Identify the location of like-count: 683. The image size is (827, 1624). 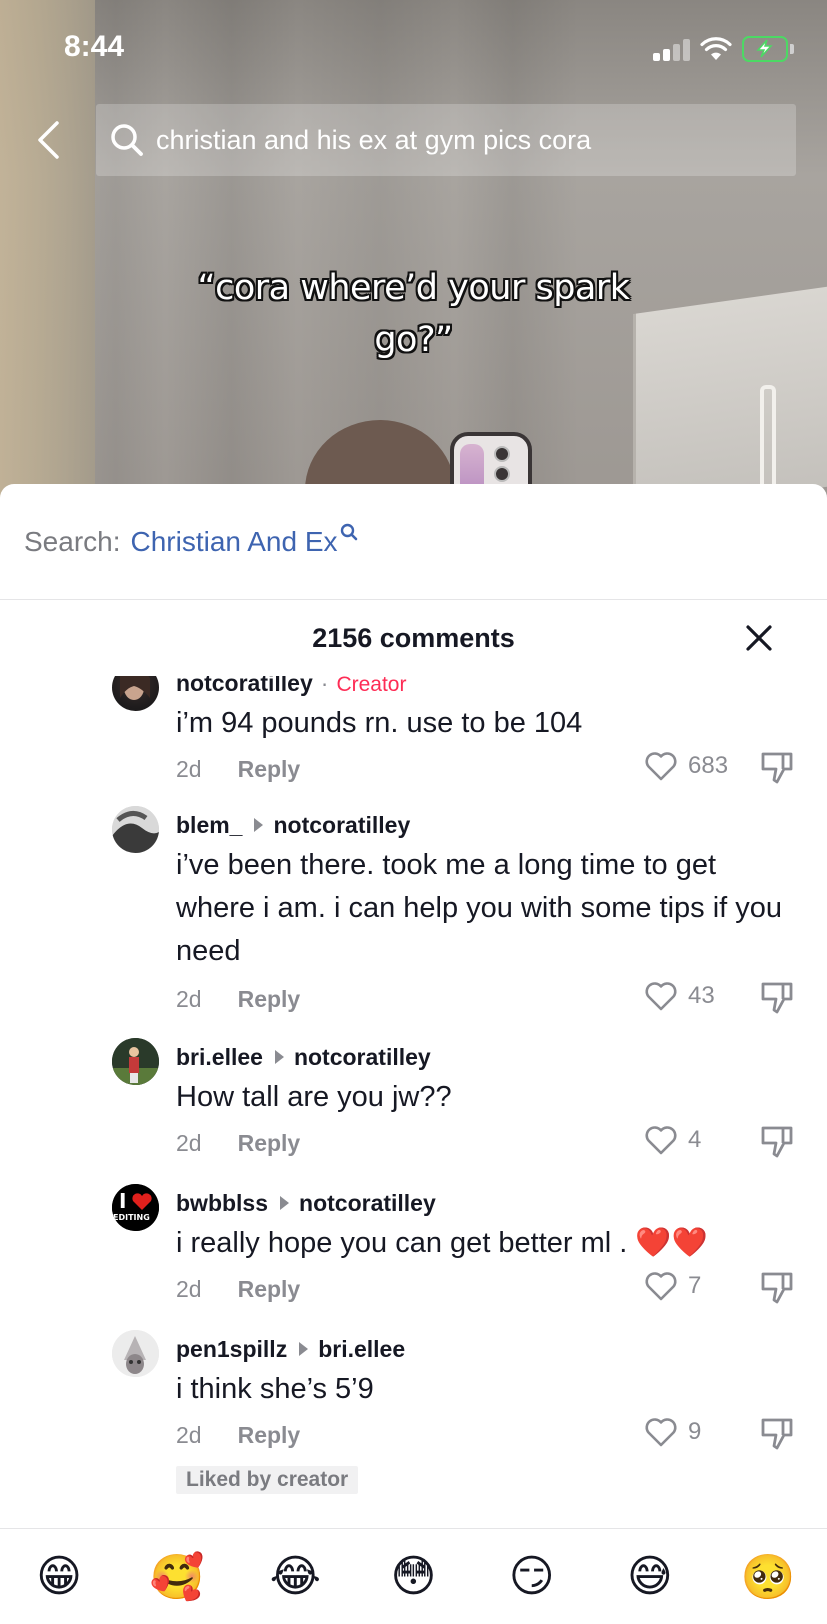
(708, 765).